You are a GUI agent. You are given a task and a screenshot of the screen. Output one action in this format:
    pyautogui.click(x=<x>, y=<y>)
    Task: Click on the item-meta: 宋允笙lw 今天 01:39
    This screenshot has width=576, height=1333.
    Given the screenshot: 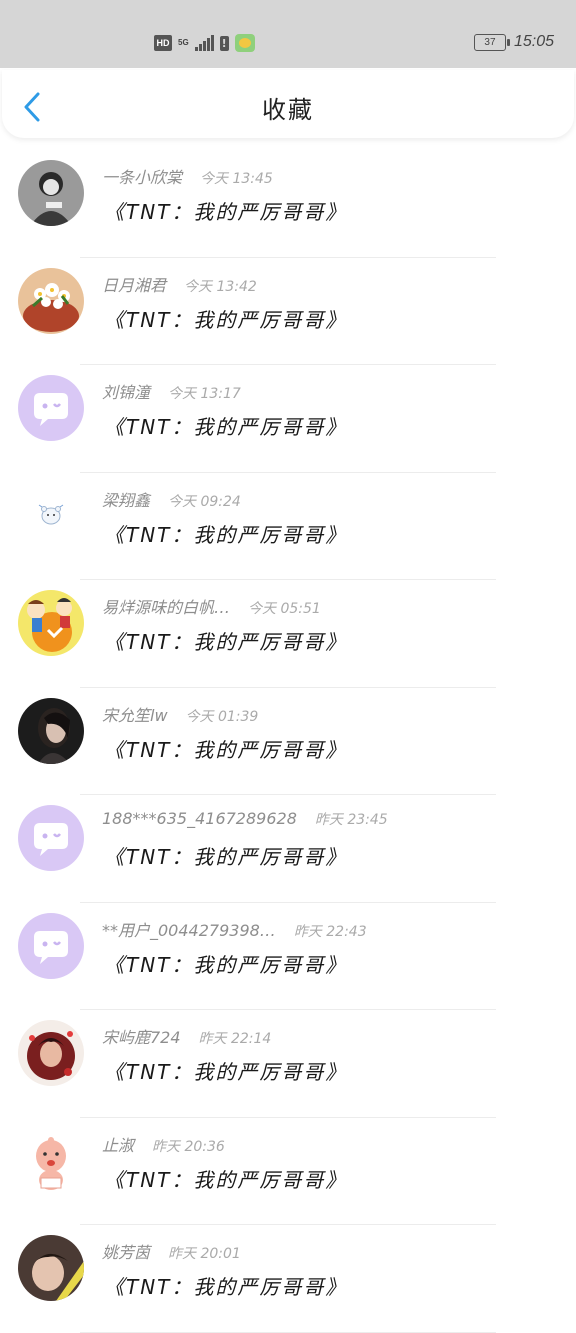 What is the action you would take?
    pyautogui.click(x=180, y=714)
    